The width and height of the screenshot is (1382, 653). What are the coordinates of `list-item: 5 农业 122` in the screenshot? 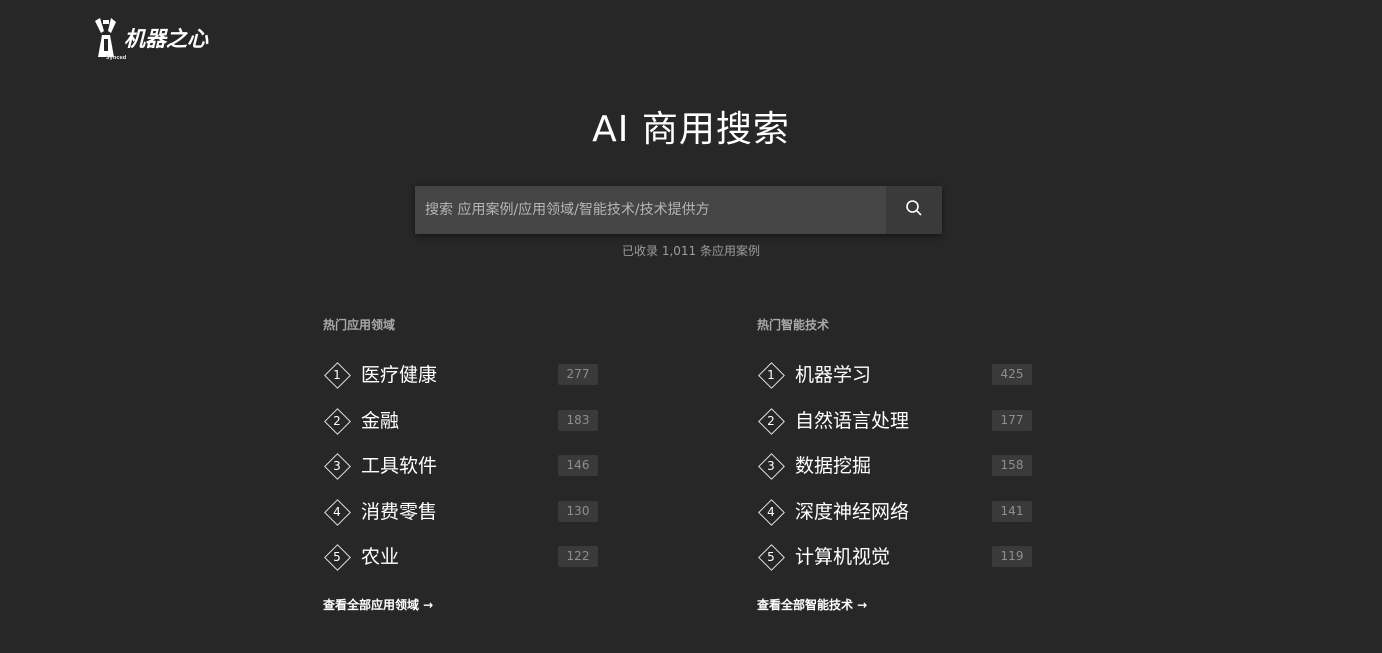 It's located at (463, 567).